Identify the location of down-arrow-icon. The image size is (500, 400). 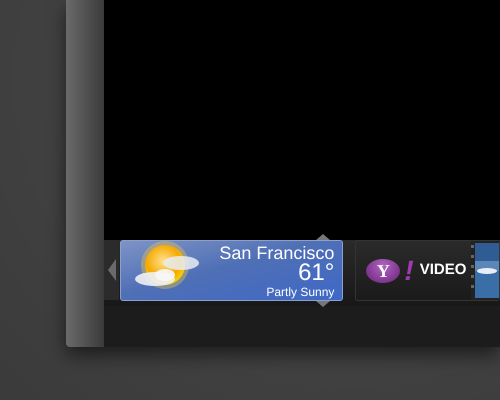
(323, 304).